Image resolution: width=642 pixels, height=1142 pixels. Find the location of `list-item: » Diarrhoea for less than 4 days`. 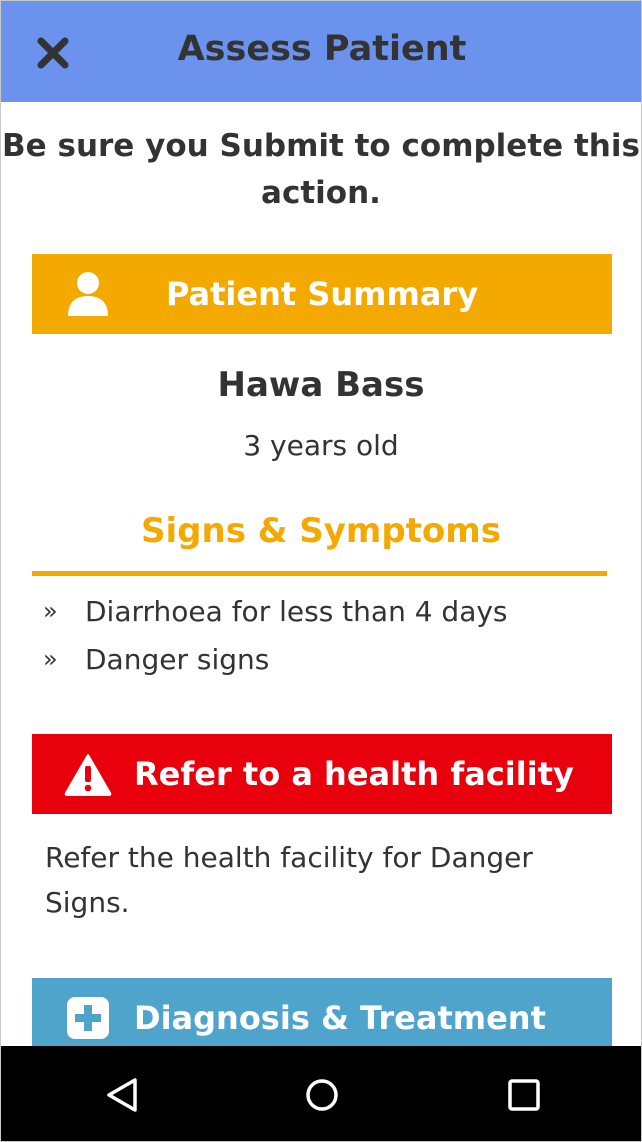

list-item: » Diarrhoea for less than 4 days is located at coordinates (275, 611).